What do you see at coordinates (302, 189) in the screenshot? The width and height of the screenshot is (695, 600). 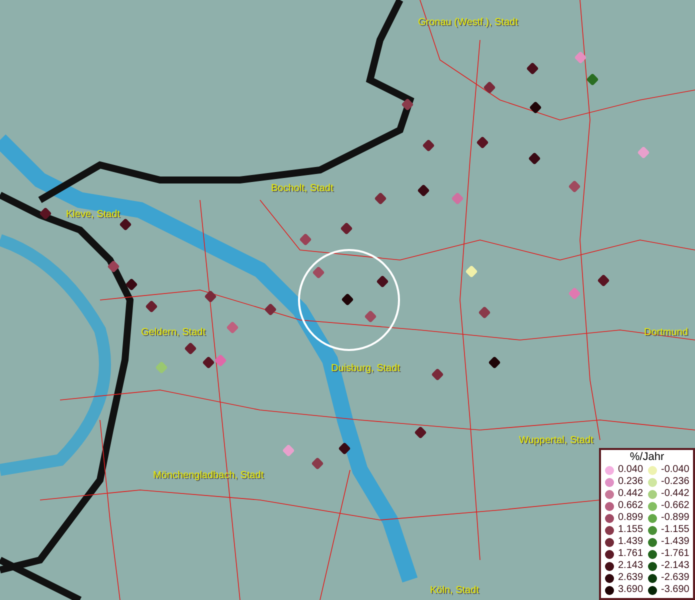 I see `city-label: Bocholt, Stadt` at bounding box center [302, 189].